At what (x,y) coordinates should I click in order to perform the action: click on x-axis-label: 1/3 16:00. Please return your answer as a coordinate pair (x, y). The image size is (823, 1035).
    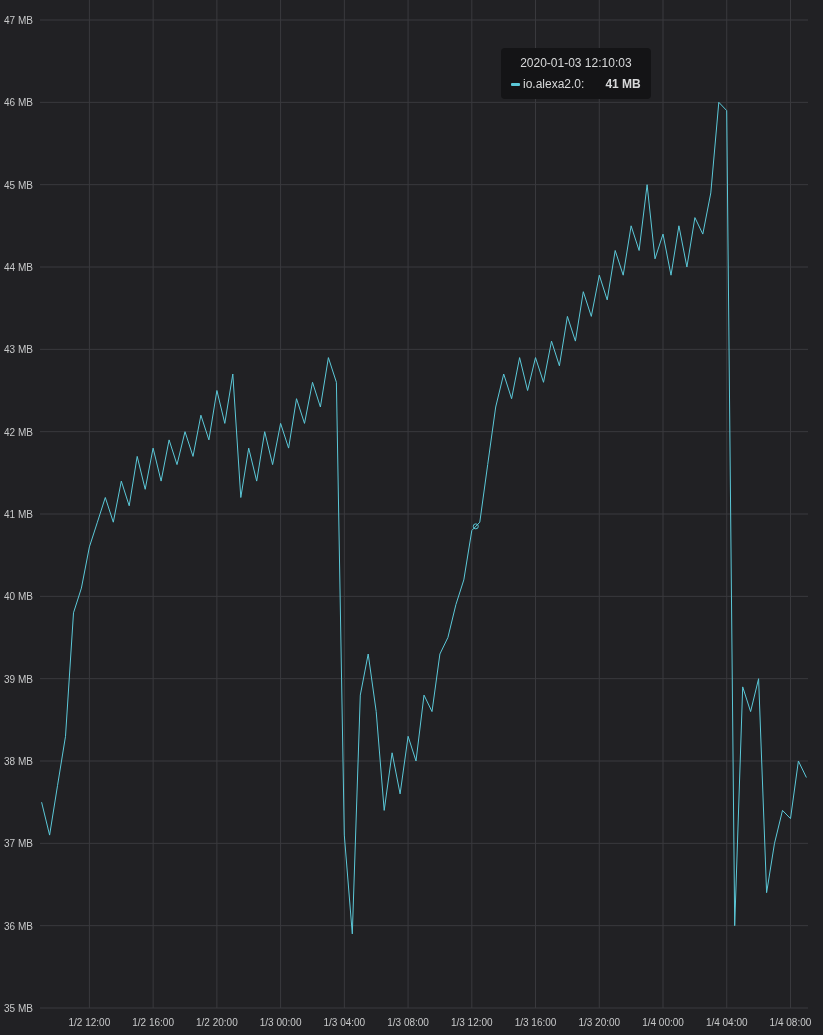
    Looking at the image, I should click on (535, 1022).